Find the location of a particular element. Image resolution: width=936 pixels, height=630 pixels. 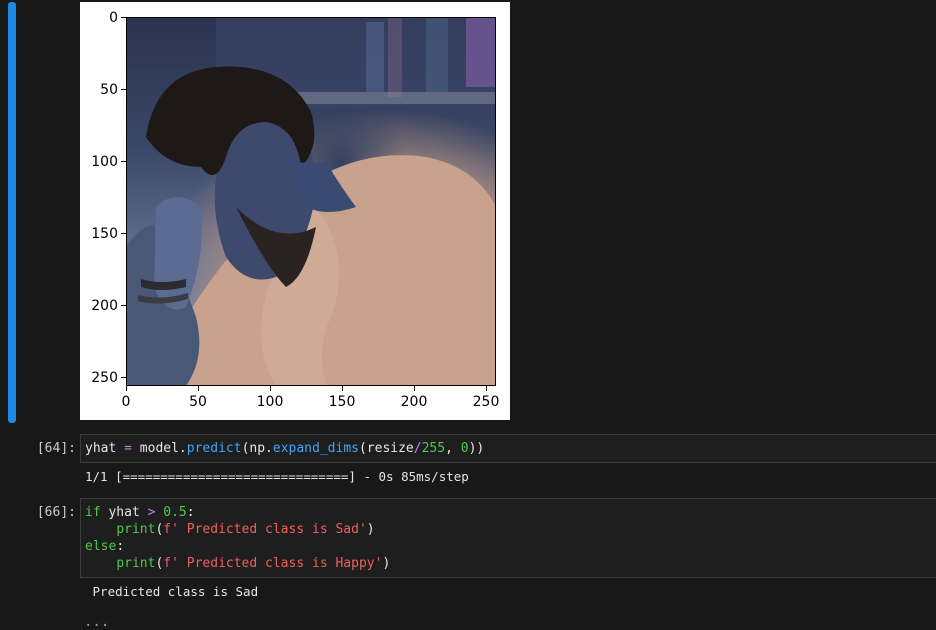

y-tick-label: 0 is located at coordinates (113, 18).